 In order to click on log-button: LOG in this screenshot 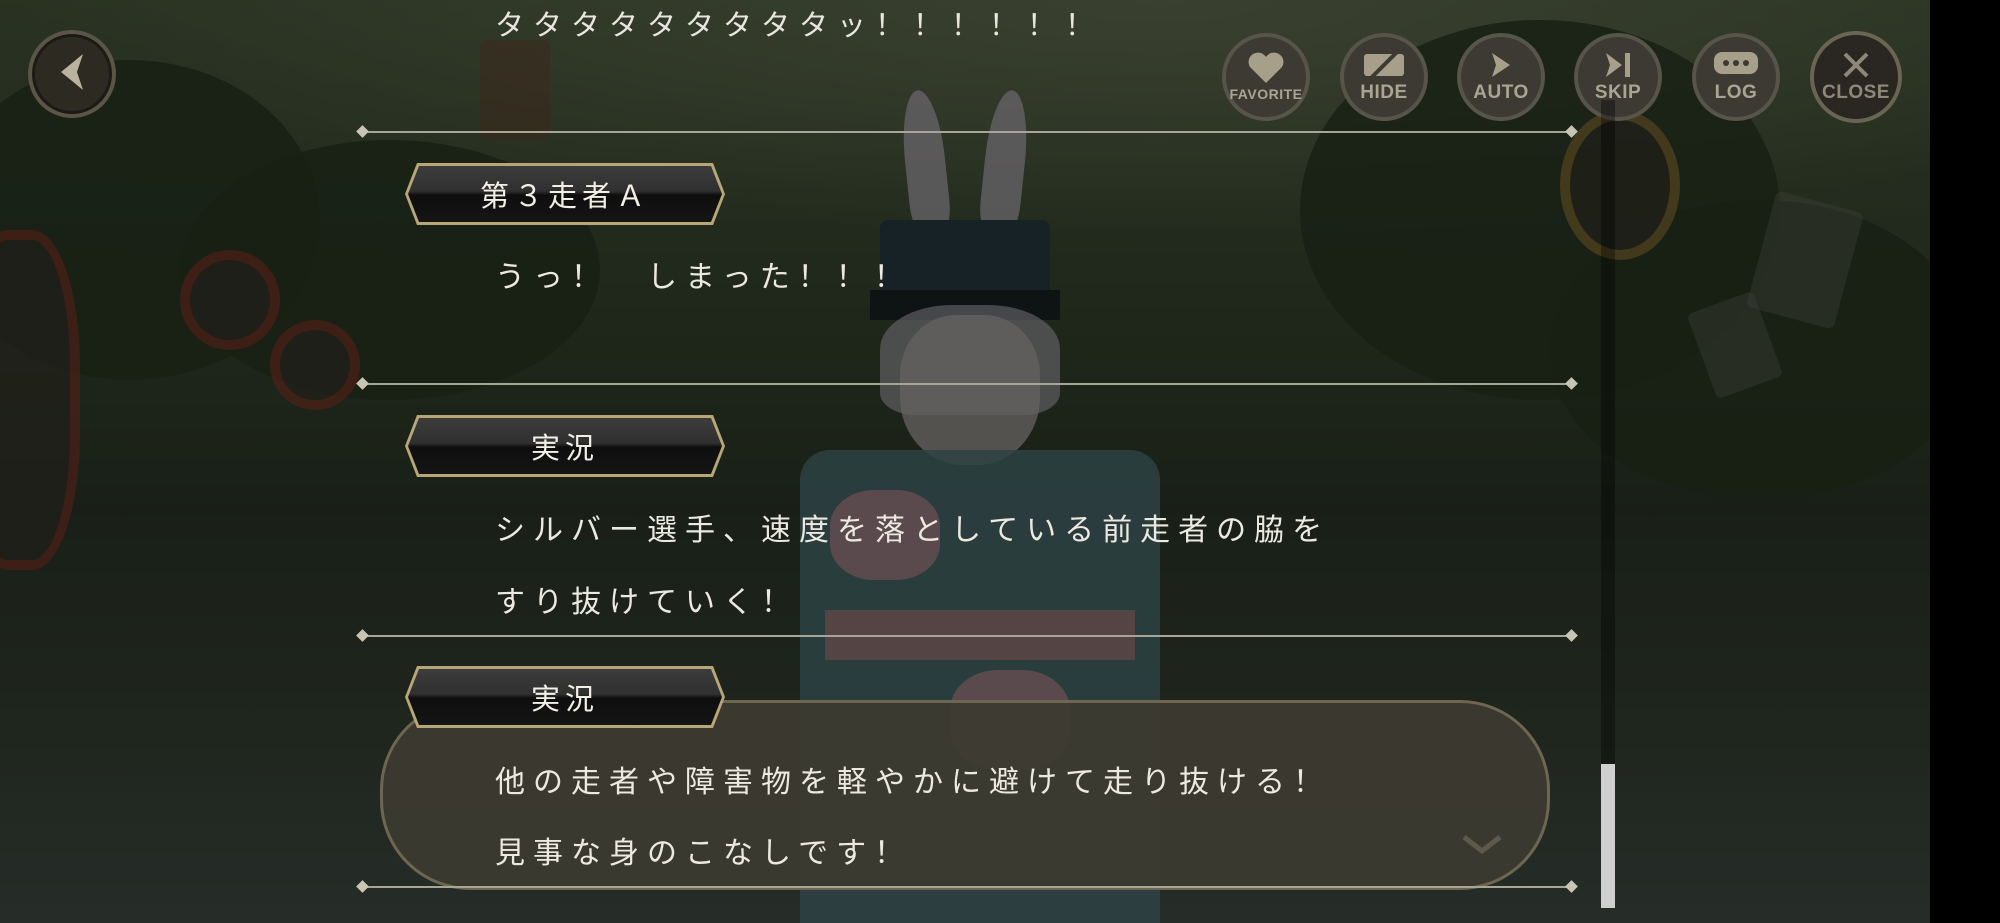, I will do `click(1736, 77)`.